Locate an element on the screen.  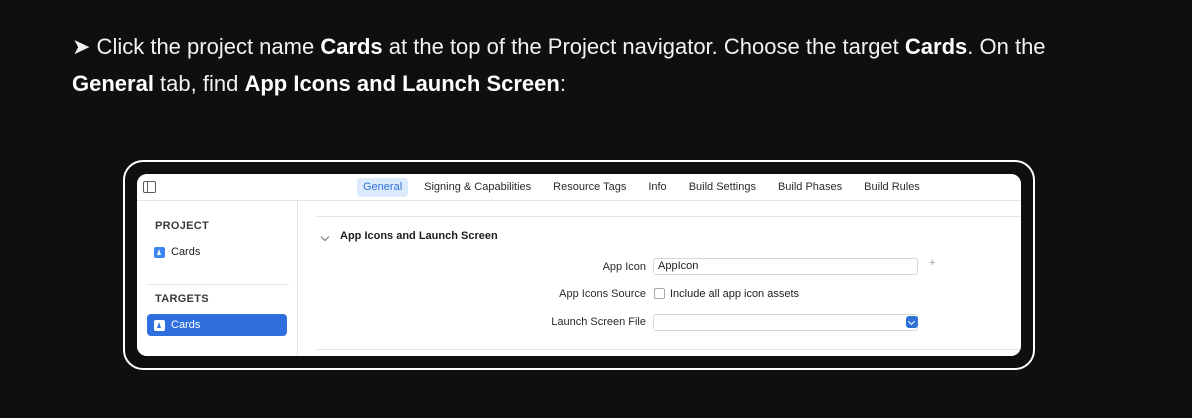
tab-resource-tags: Resource Tags is located at coordinates (589, 187).